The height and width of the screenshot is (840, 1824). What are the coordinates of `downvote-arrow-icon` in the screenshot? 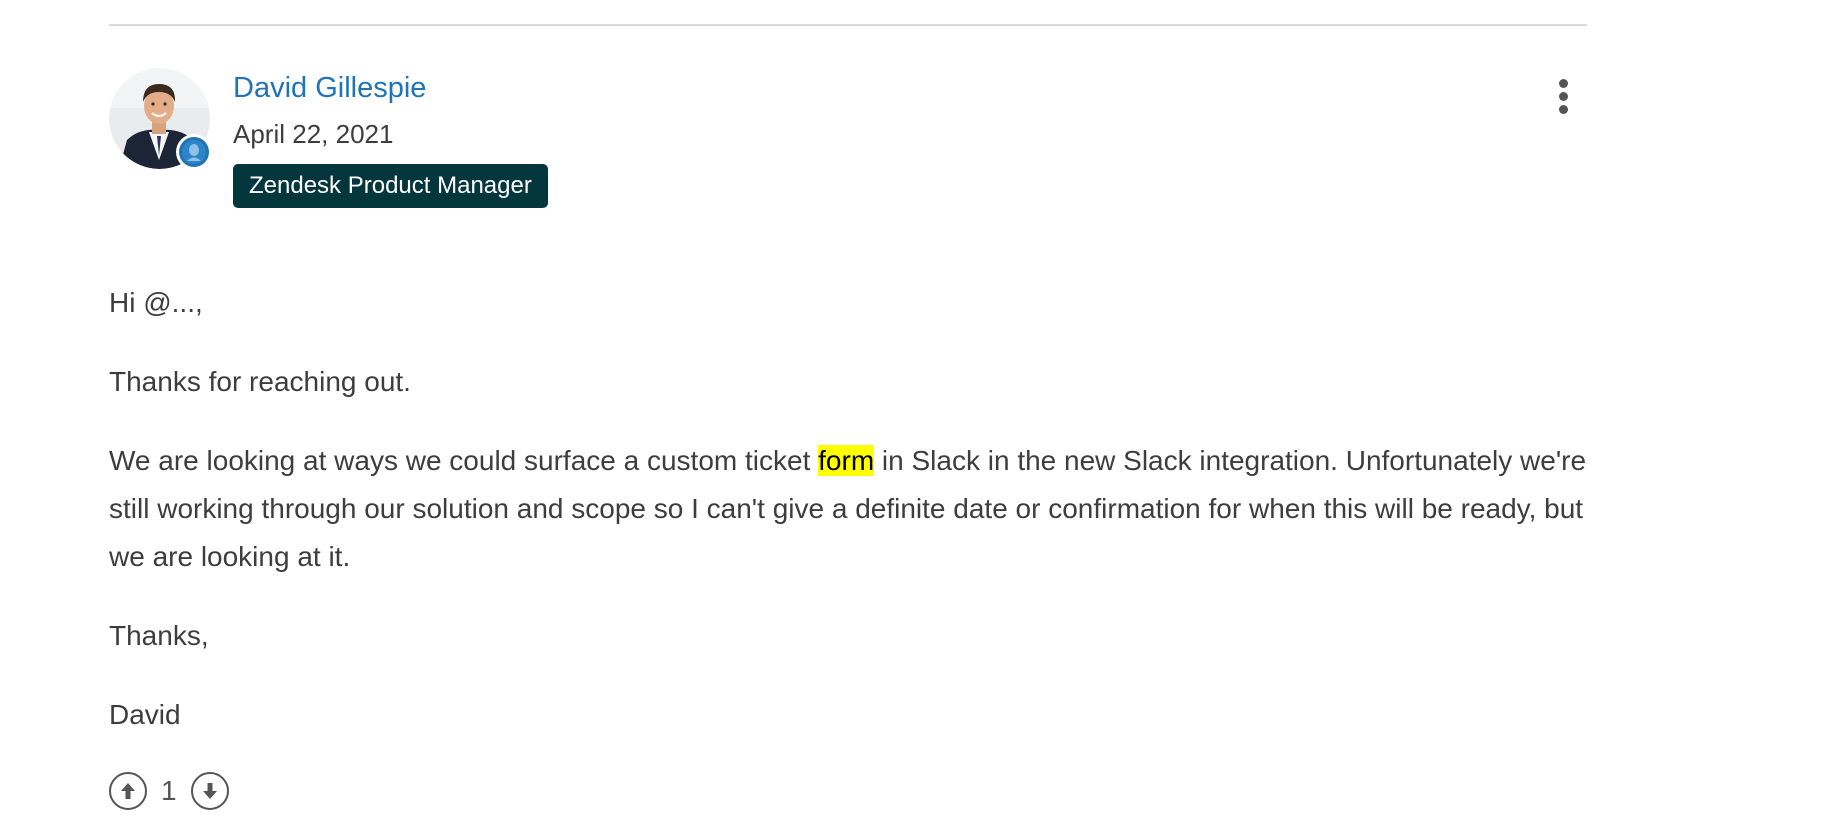 It's located at (209, 791).